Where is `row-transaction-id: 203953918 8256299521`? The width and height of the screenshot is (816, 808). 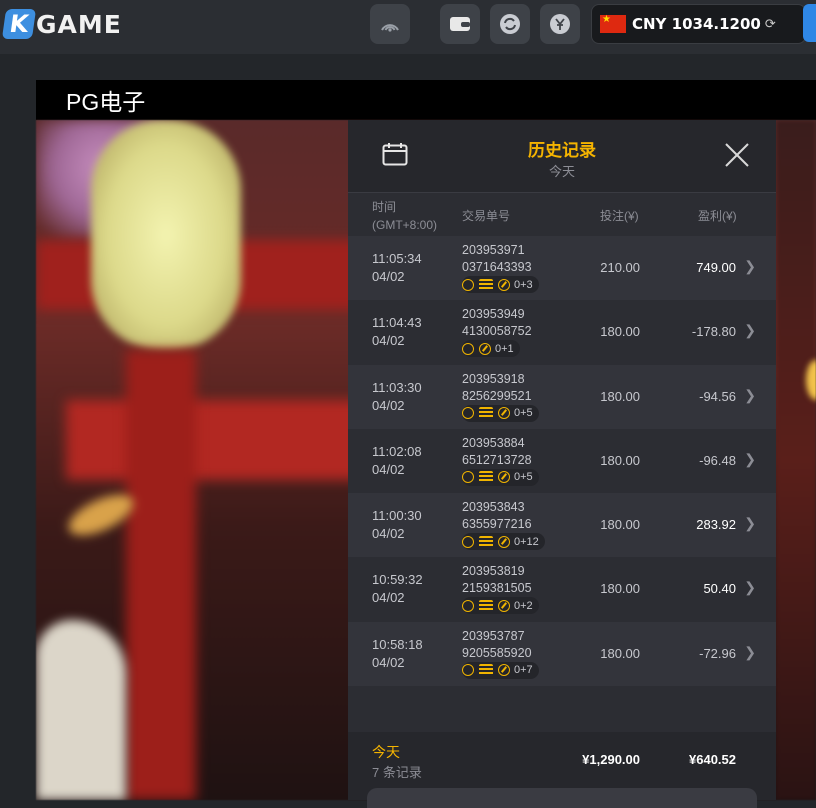
row-transaction-id: 203953918 8256299521 is located at coordinates (497, 388).